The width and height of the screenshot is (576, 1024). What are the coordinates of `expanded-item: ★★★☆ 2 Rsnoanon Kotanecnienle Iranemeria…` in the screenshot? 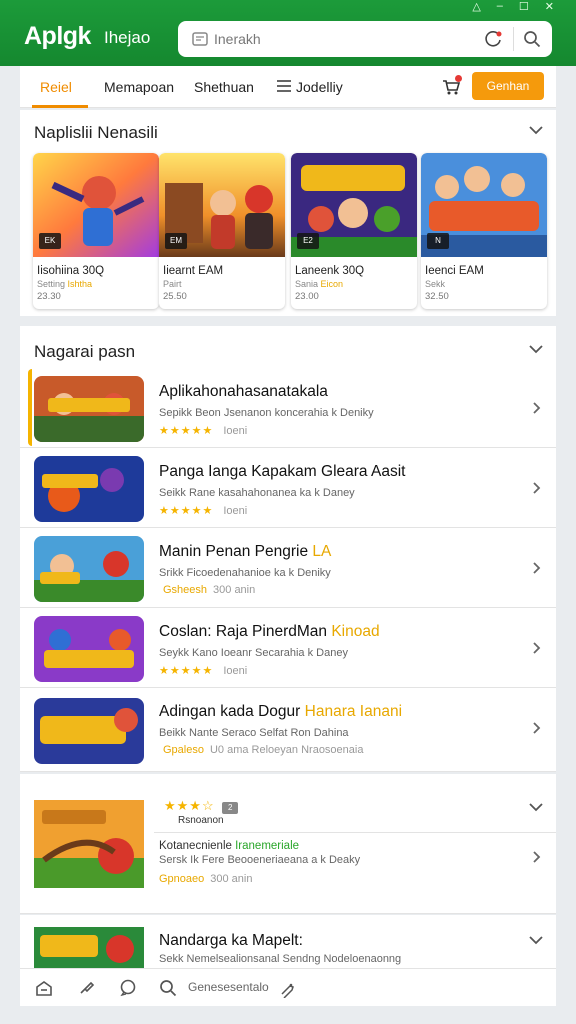 It's located at (288, 844).